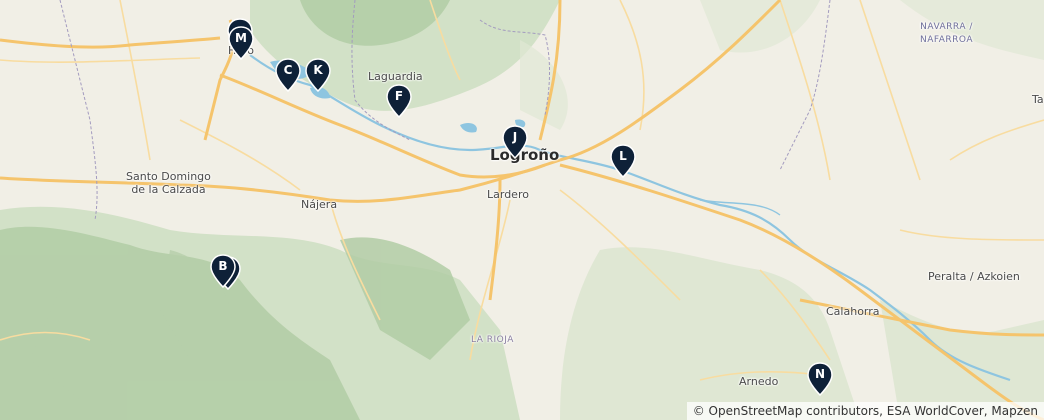  I want to click on map-marker-l: L, so click(623, 161).